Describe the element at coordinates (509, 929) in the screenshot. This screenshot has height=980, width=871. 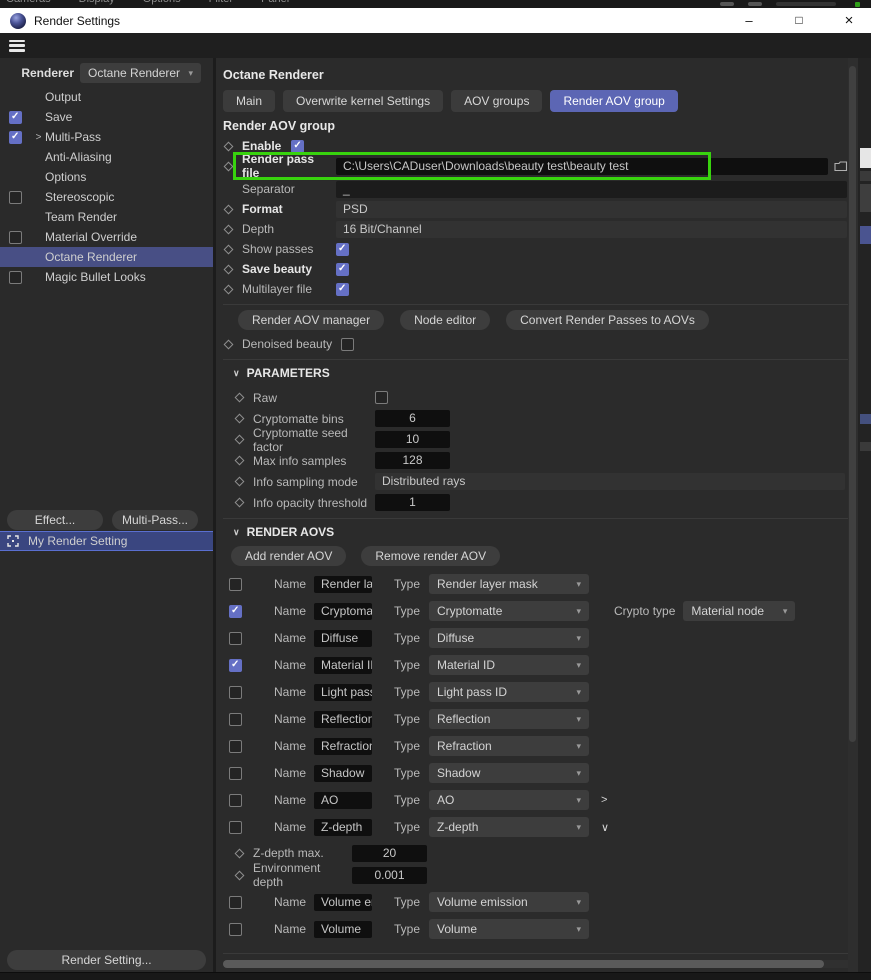
I see `aov-type-dropdown: Volume ▾` at that location.